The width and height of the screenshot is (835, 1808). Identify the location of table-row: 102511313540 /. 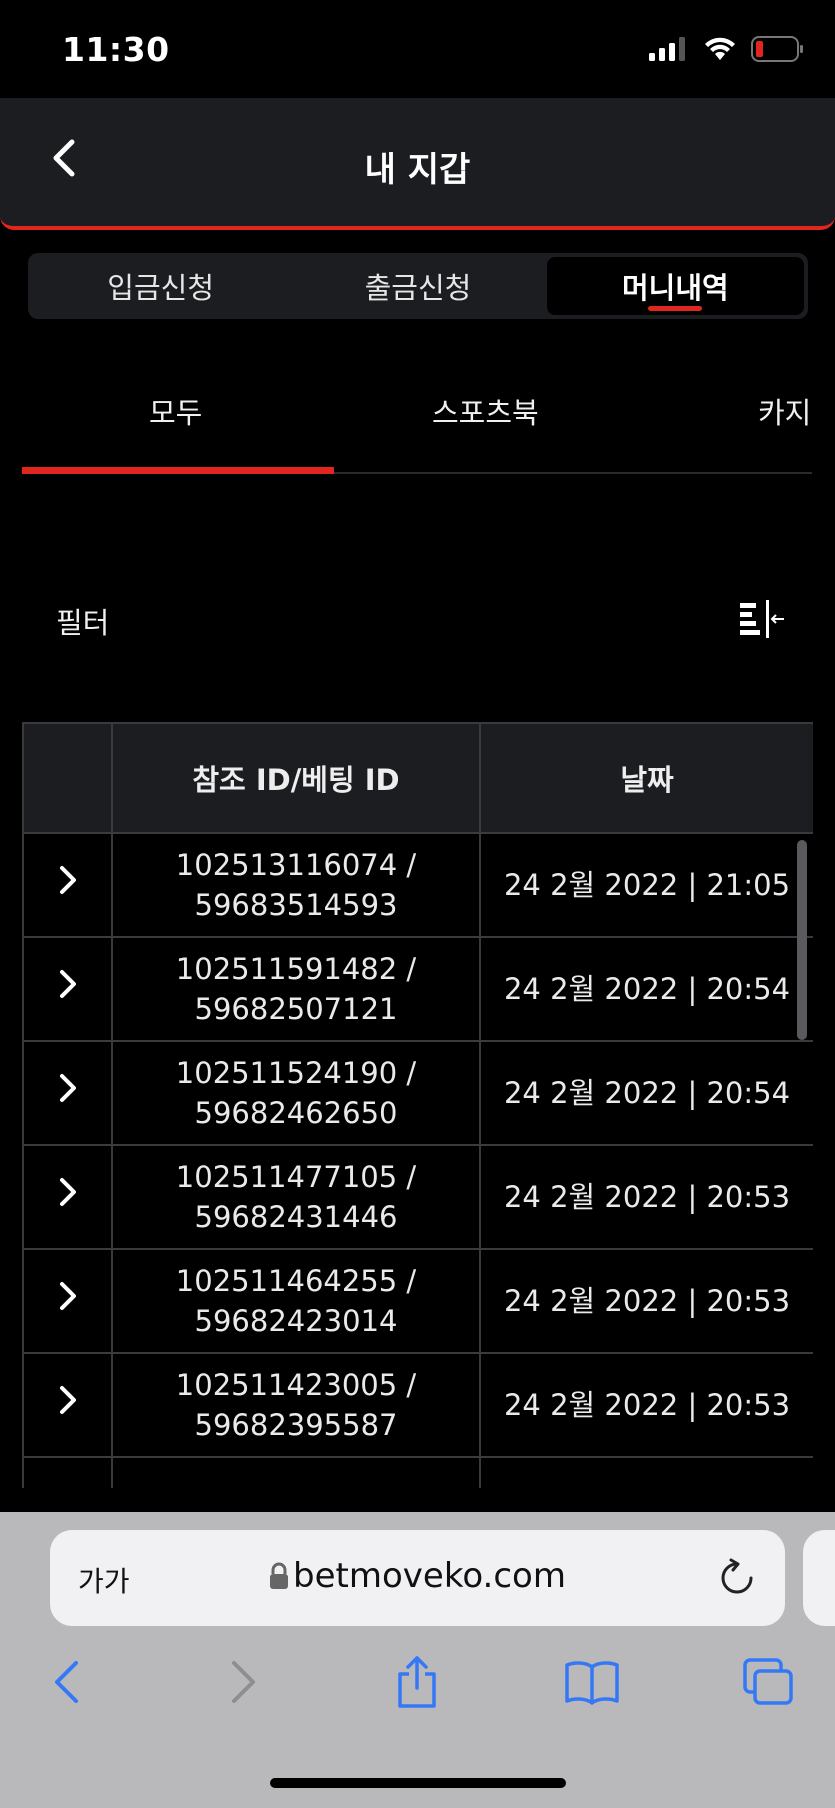
(417, 1472).